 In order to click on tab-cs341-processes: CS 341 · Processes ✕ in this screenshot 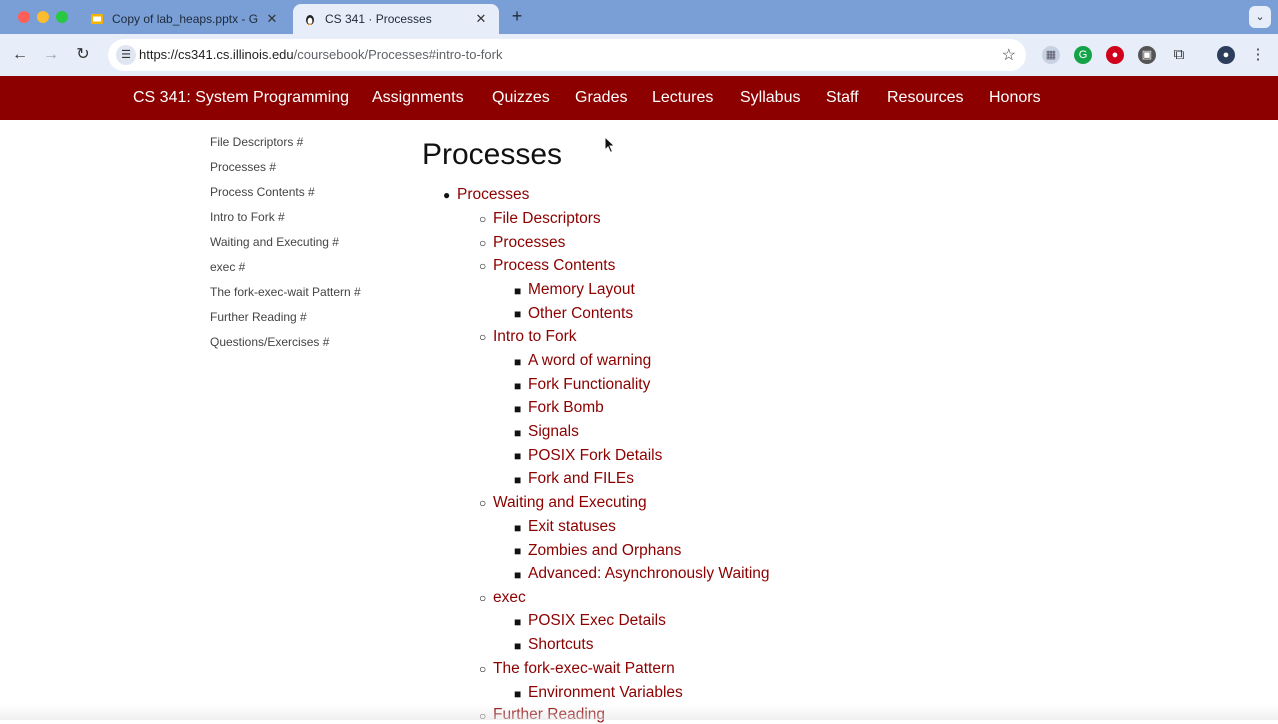, I will do `click(396, 19)`.